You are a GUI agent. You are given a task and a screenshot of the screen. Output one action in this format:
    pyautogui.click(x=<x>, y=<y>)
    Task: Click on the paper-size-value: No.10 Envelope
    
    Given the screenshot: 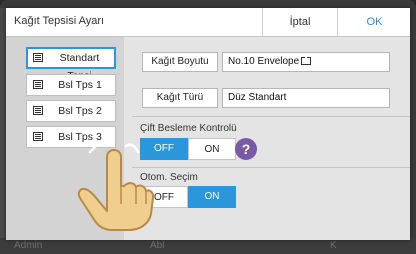 What is the action you would take?
    pyautogui.click(x=306, y=62)
    